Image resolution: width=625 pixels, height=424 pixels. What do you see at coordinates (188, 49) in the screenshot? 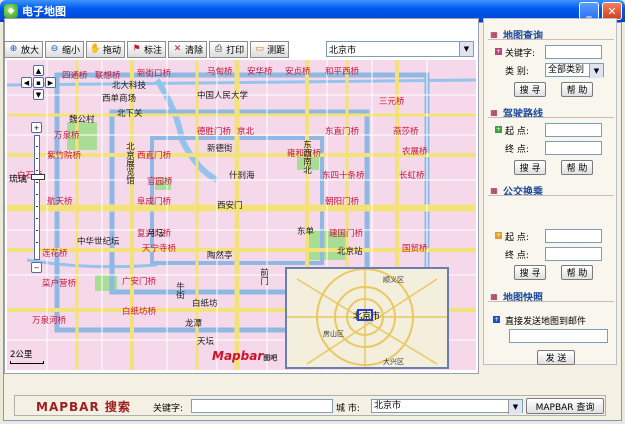
I see `toolbar-button-4: ✕ 清除` at bounding box center [188, 49].